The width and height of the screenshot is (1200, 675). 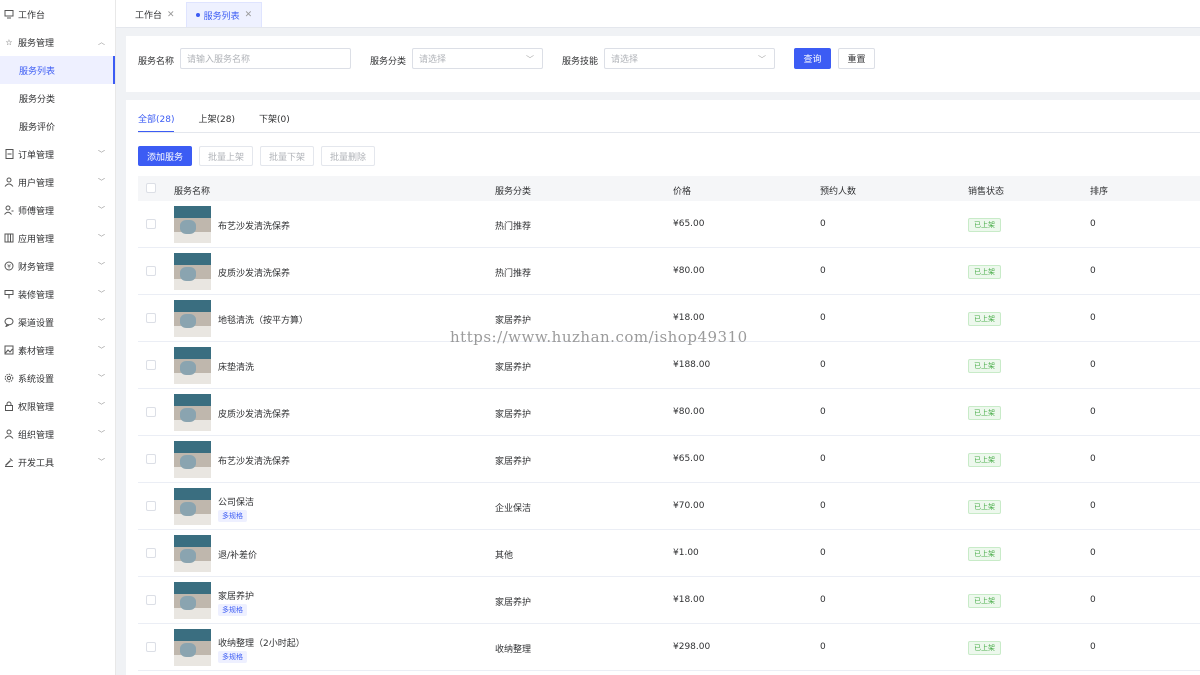 I want to click on order-icon, so click(x=9, y=154).